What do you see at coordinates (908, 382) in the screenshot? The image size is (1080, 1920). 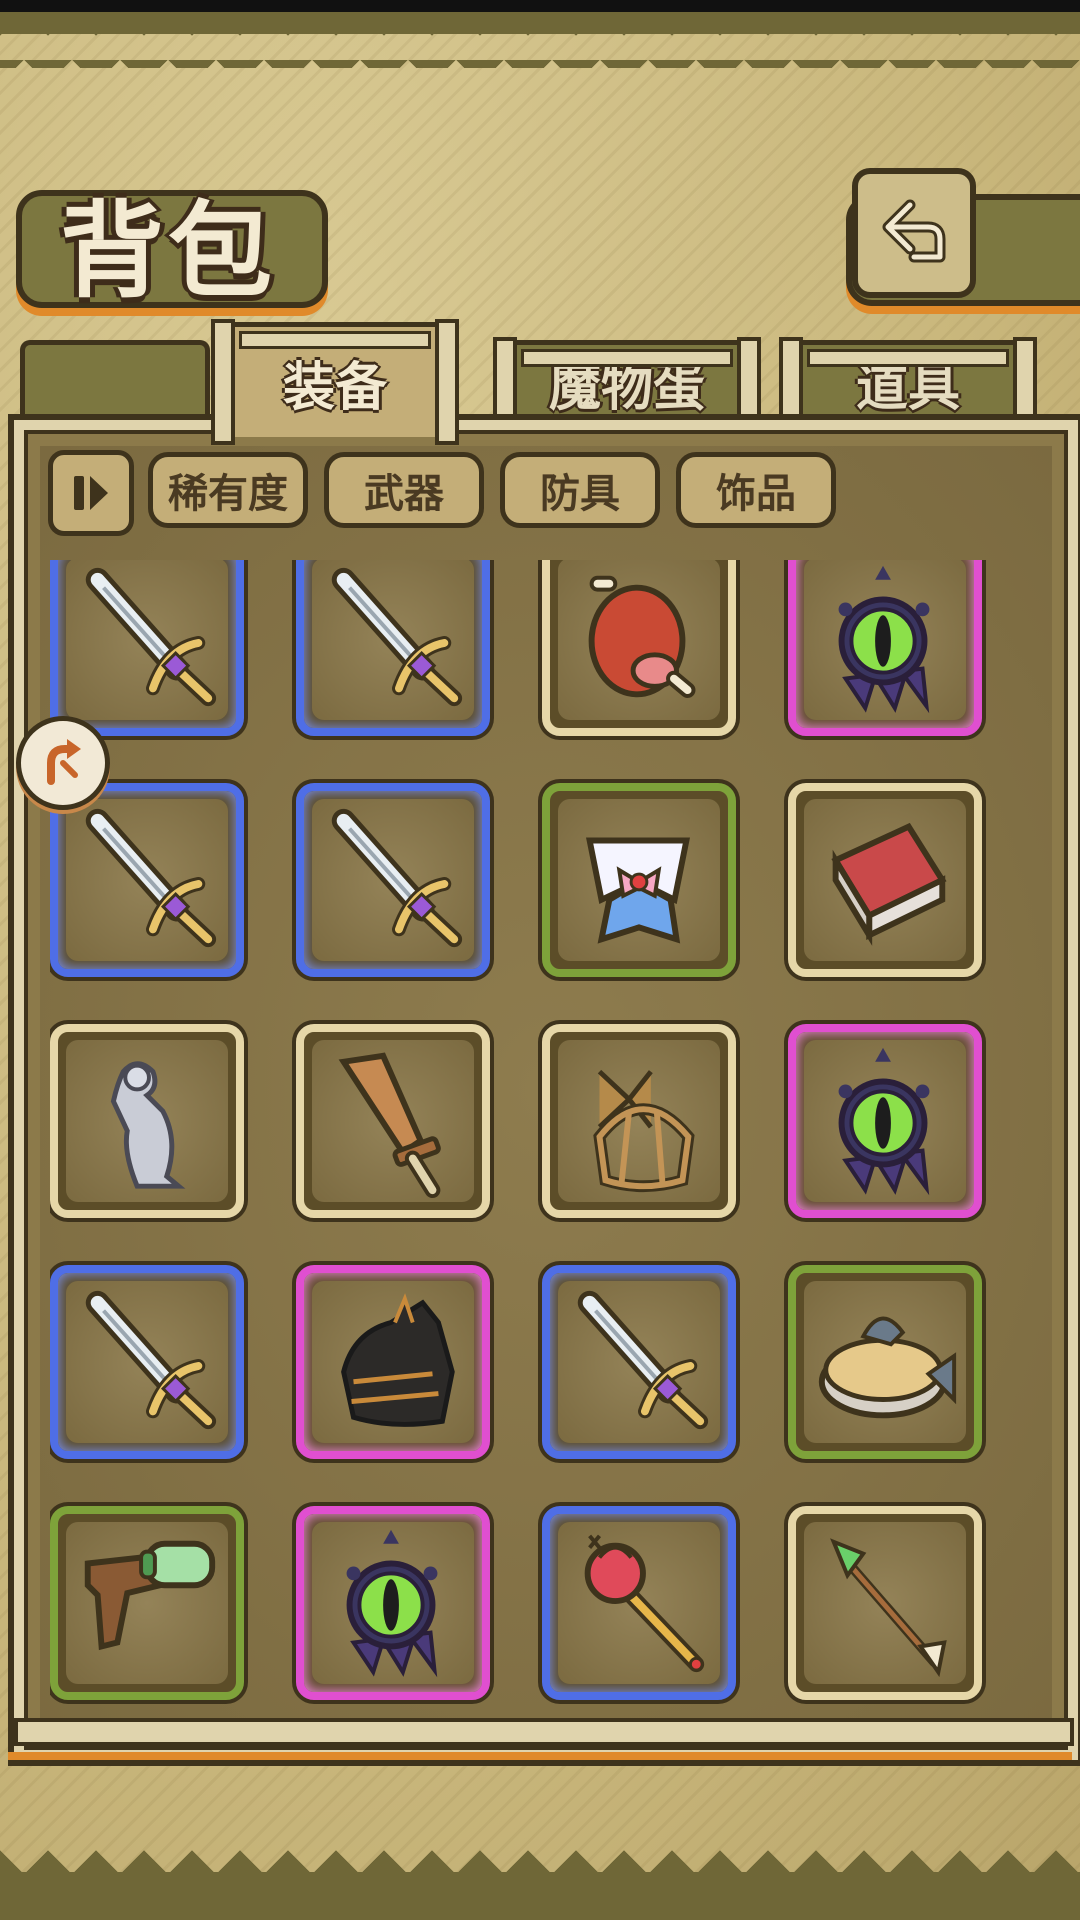 I see `tab-items: 道具` at bounding box center [908, 382].